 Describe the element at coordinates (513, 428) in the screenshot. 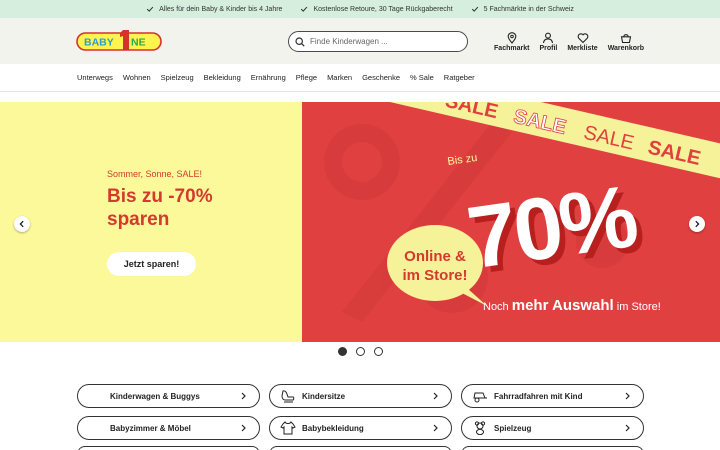

I see `category-label: Spielzeug` at that location.